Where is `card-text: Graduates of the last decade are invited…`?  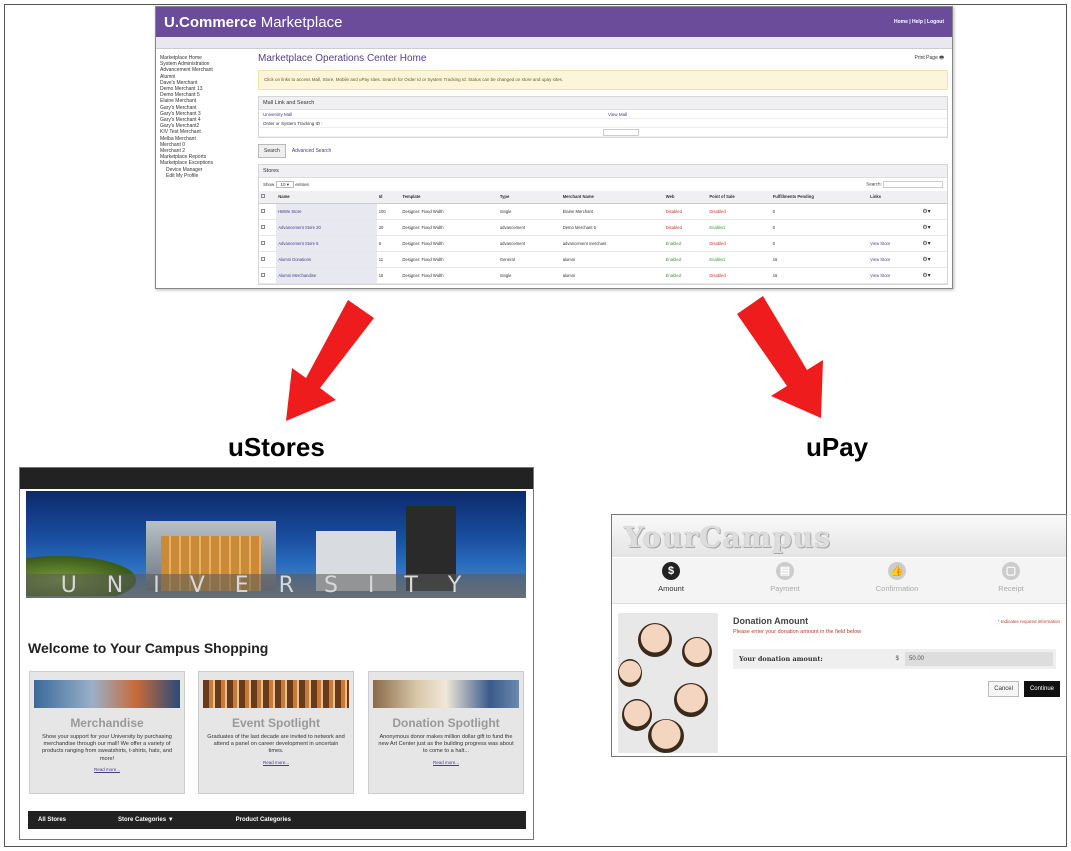 card-text: Graduates of the last decade are invited… is located at coordinates (276, 744).